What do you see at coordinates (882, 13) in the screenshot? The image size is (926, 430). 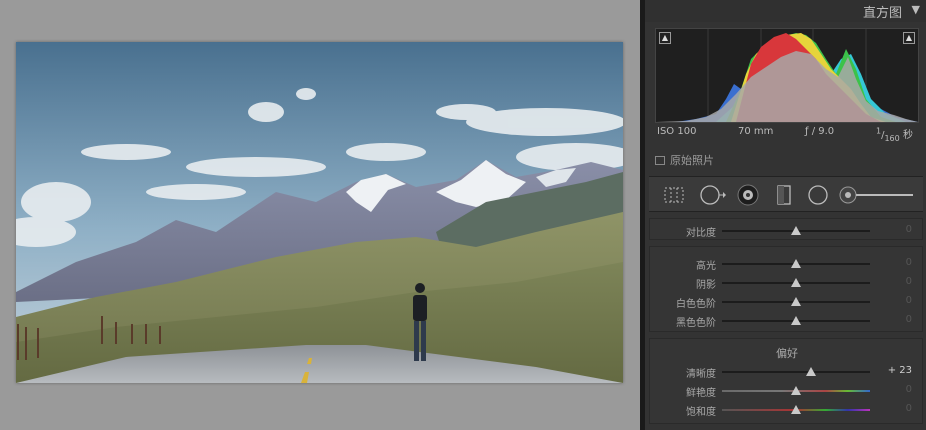 I see `histogram-title: 直方图` at bounding box center [882, 13].